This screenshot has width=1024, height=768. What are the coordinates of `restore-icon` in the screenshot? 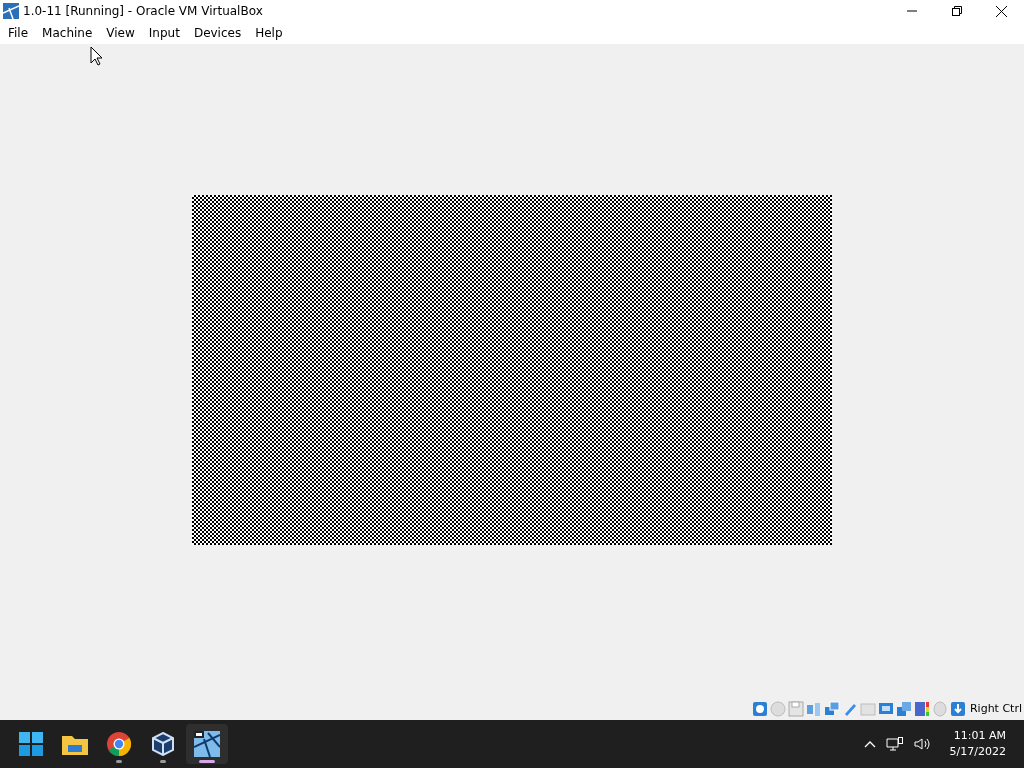 It's located at (956, 11).